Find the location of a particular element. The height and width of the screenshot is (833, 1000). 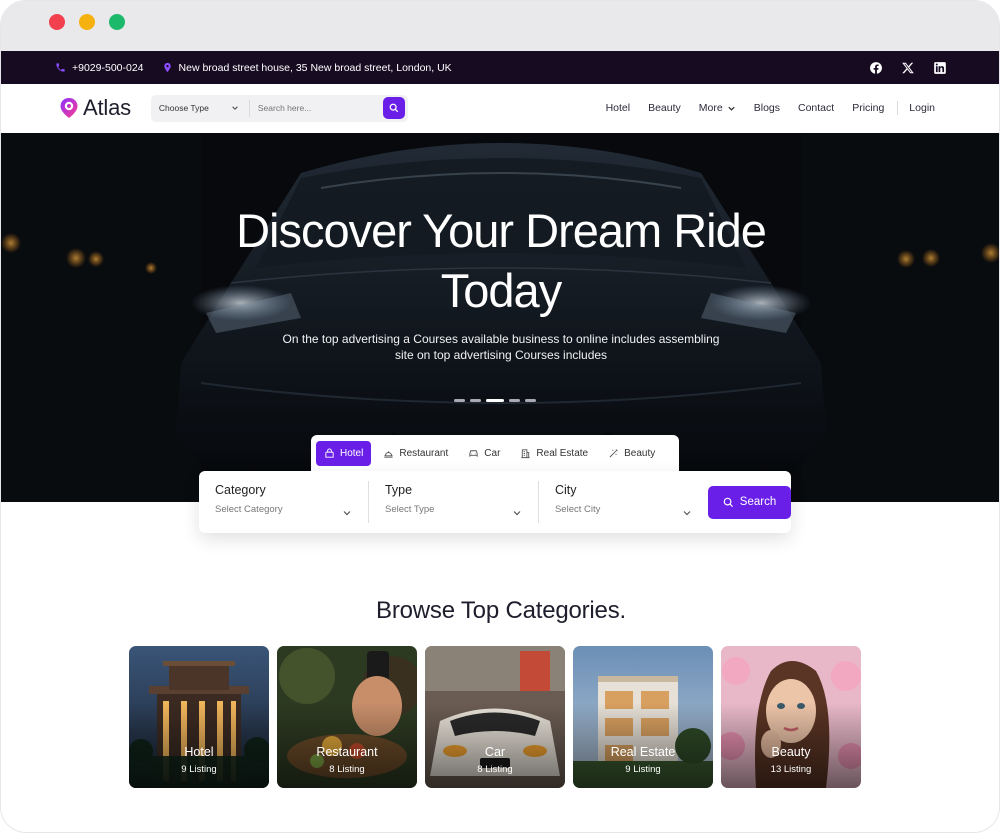

facebook-icon is located at coordinates (876, 68).